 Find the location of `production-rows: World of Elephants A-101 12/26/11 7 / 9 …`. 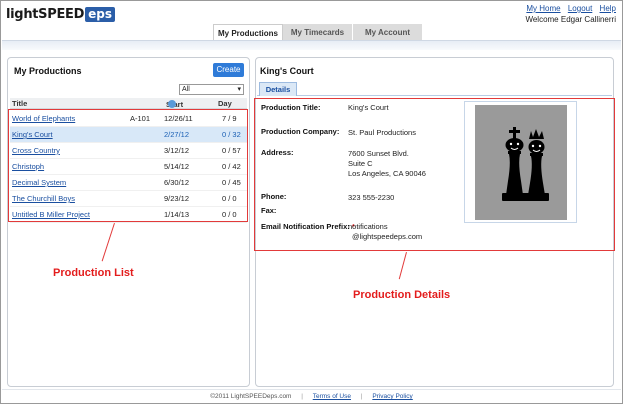

production-rows: World of Elephants A-101 12/26/11 7 / 9 … is located at coordinates (128, 167).